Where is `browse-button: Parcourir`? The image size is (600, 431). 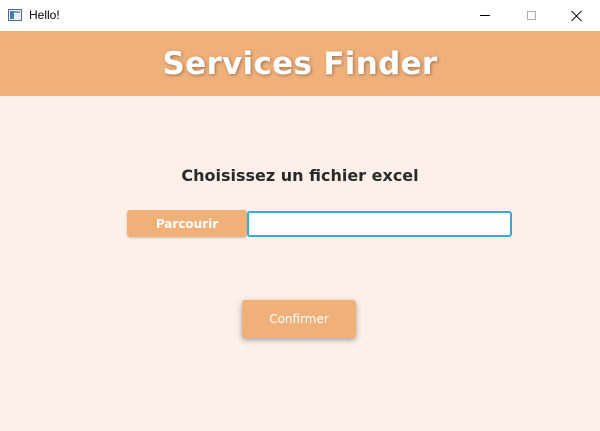 browse-button: Parcourir is located at coordinates (187, 223).